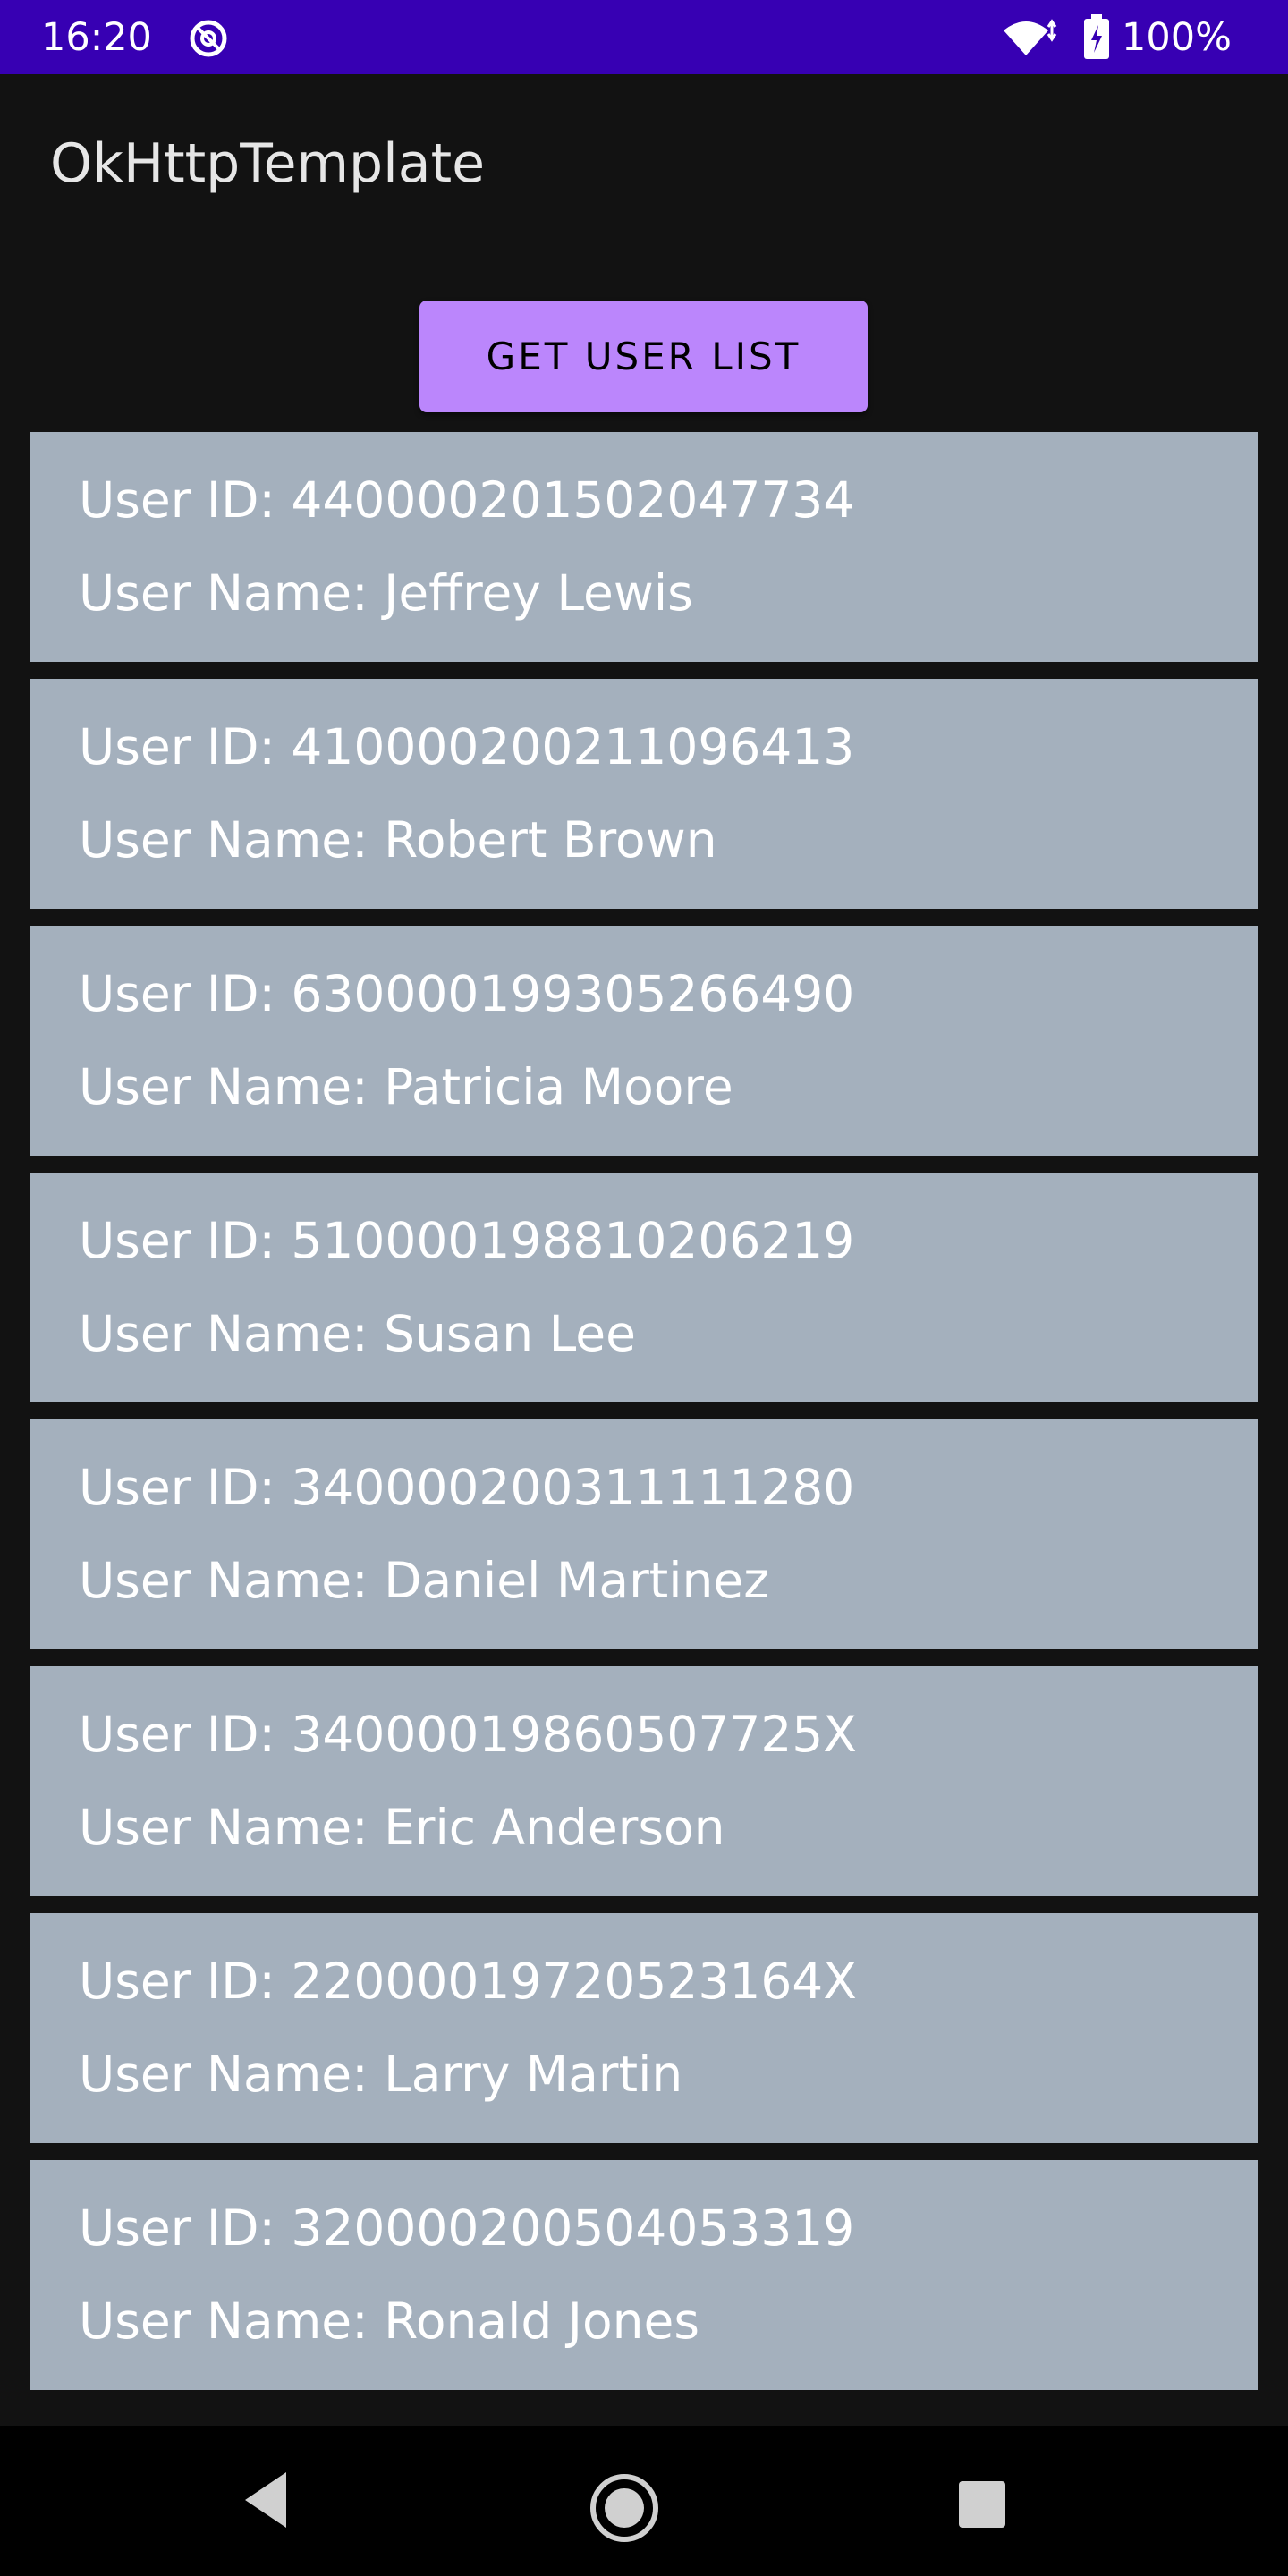 The width and height of the screenshot is (1288, 2576). Describe the element at coordinates (467, 746) in the screenshot. I see `user-id: User ID: 410000200211096413` at that location.